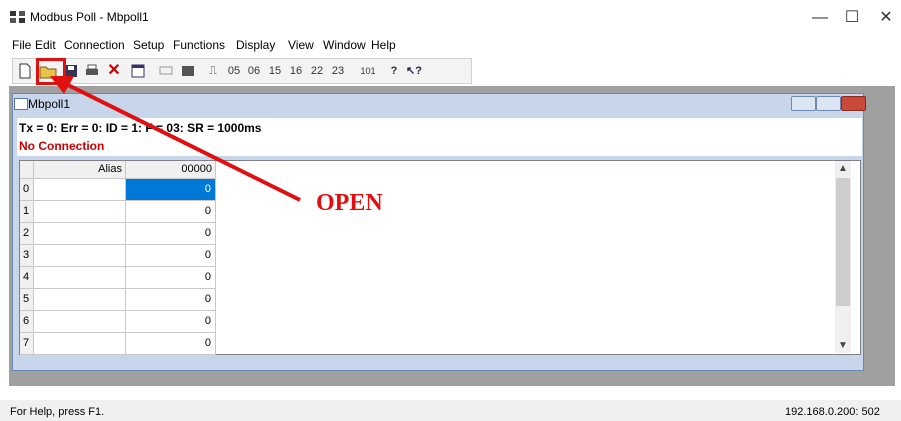  What do you see at coordinates (349, 203) in the screenshot?
I see `open-annotation-label: OPEN` at bounding box center [349, 203].